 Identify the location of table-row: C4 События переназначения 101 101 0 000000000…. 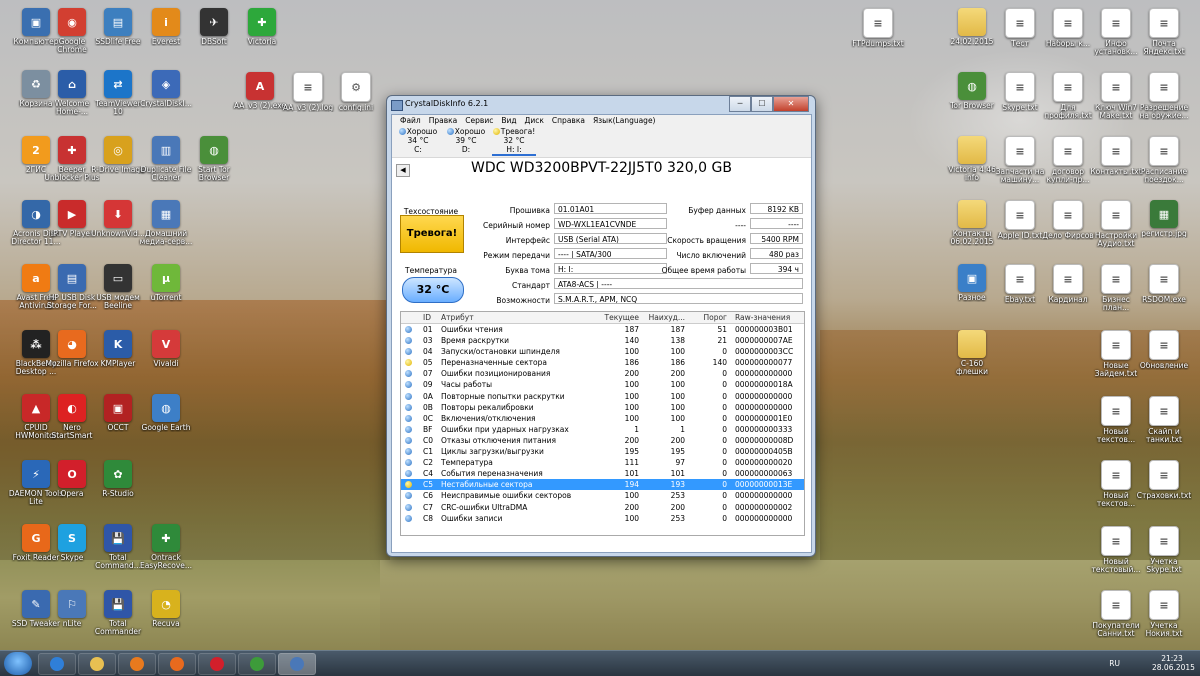
(602, 473).